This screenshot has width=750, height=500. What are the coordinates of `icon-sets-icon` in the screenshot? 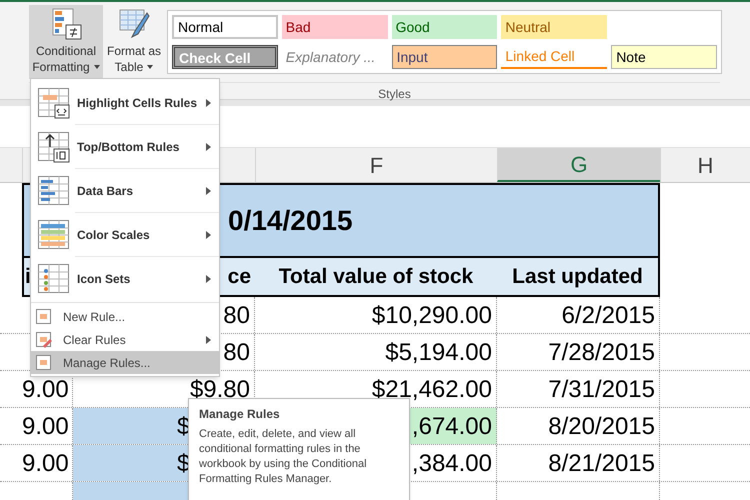 It's located at (54, 278).